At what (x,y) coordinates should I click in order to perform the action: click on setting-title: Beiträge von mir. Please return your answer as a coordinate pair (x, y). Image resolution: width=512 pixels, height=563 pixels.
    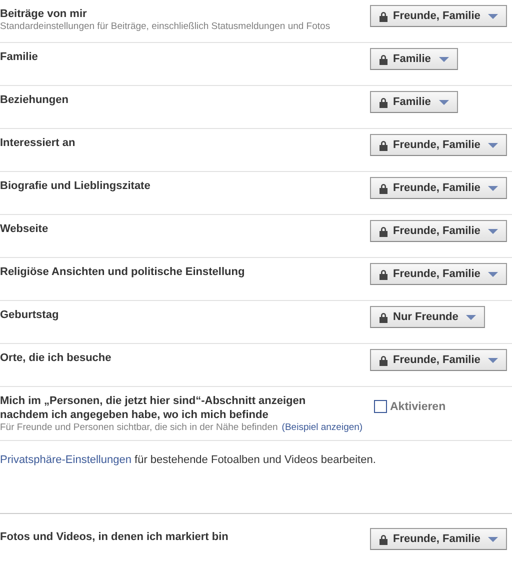
    Looking at the image, I should click on (44, 14).